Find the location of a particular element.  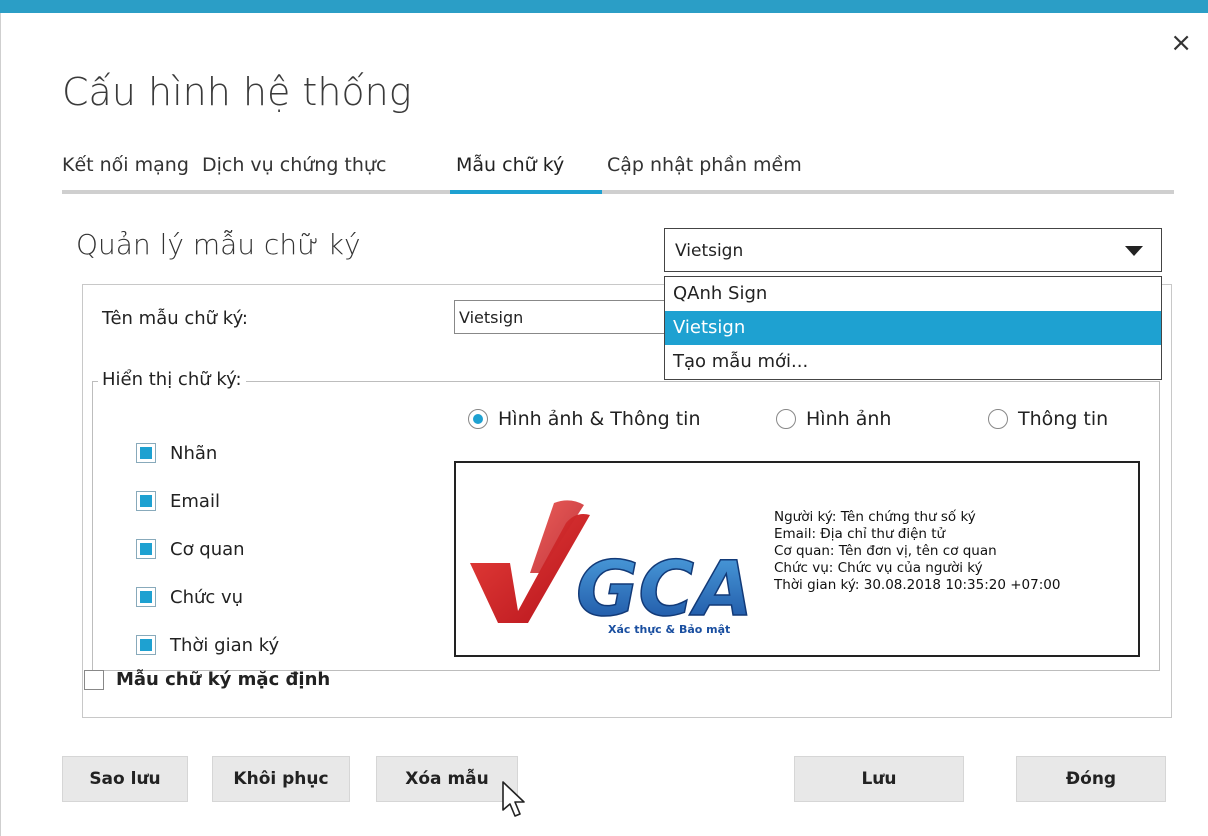

checkbox-label: Cơ quan is located at coordinates (207, 549).